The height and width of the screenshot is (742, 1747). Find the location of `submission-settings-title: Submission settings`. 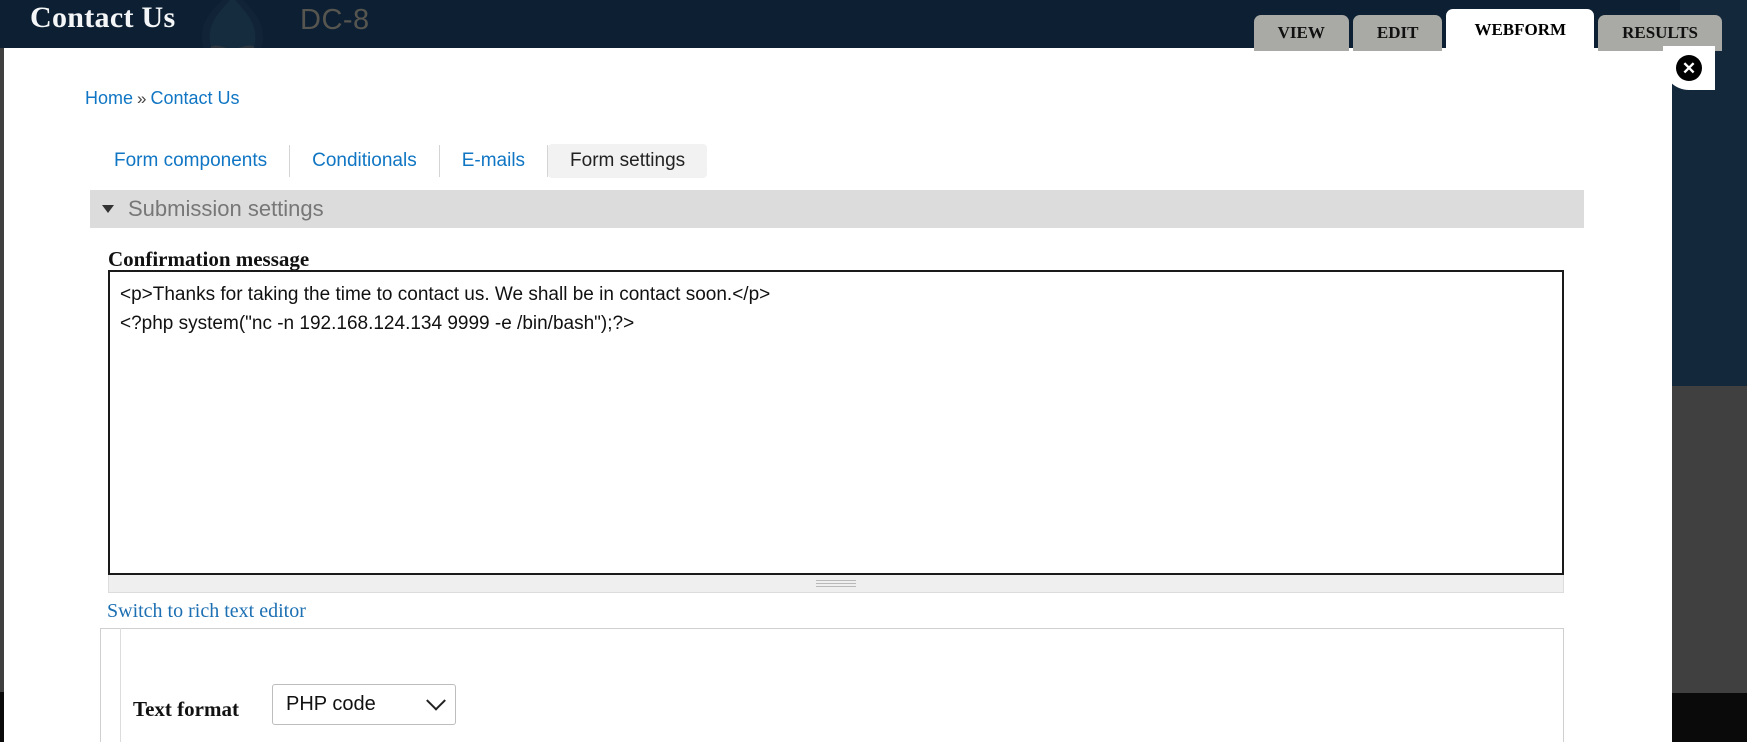

submission-settings-title: Submission settings is located at coordinates (226, 208).